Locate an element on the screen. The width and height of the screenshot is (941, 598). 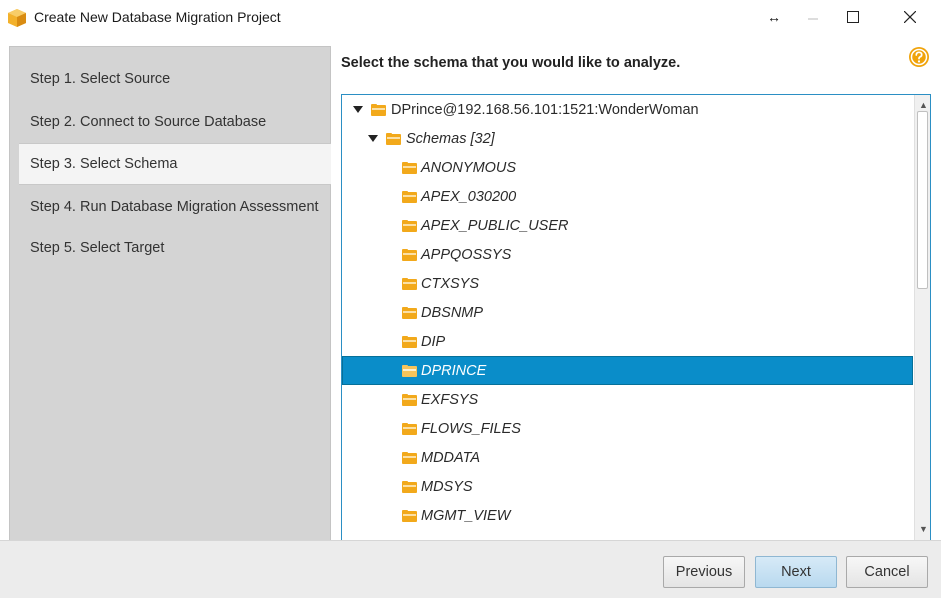
schema-item-flows-files: FLOWS_FILES is located at coordinates (627, 428).